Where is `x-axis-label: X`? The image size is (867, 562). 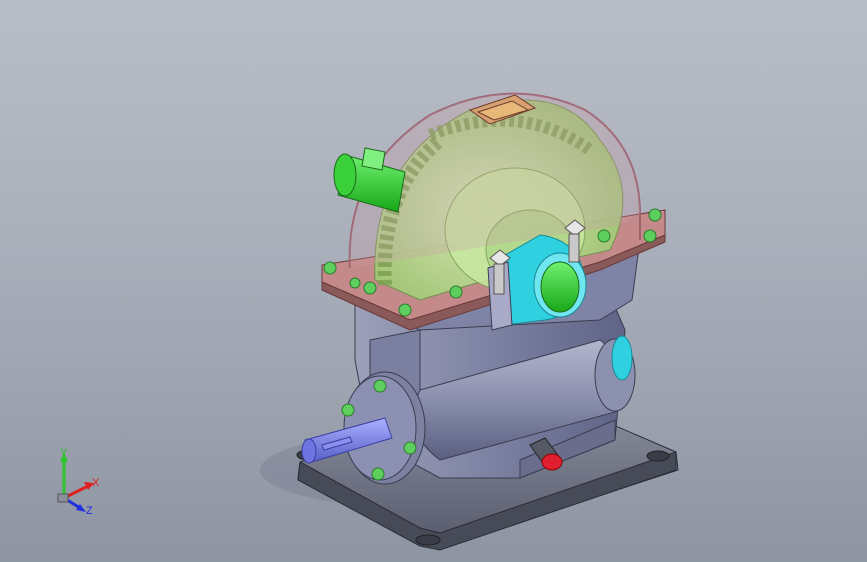
x-axis-label: X is located at coordinates (96, 483).